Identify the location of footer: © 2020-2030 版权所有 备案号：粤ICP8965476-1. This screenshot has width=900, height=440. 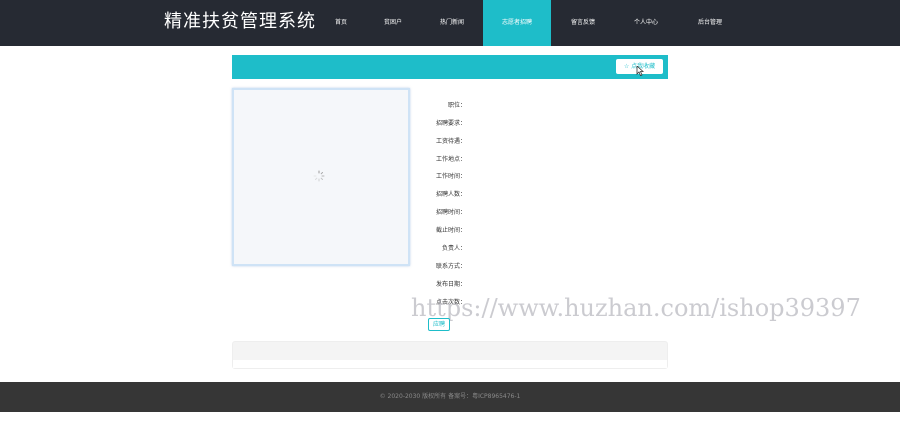
(450, 397).